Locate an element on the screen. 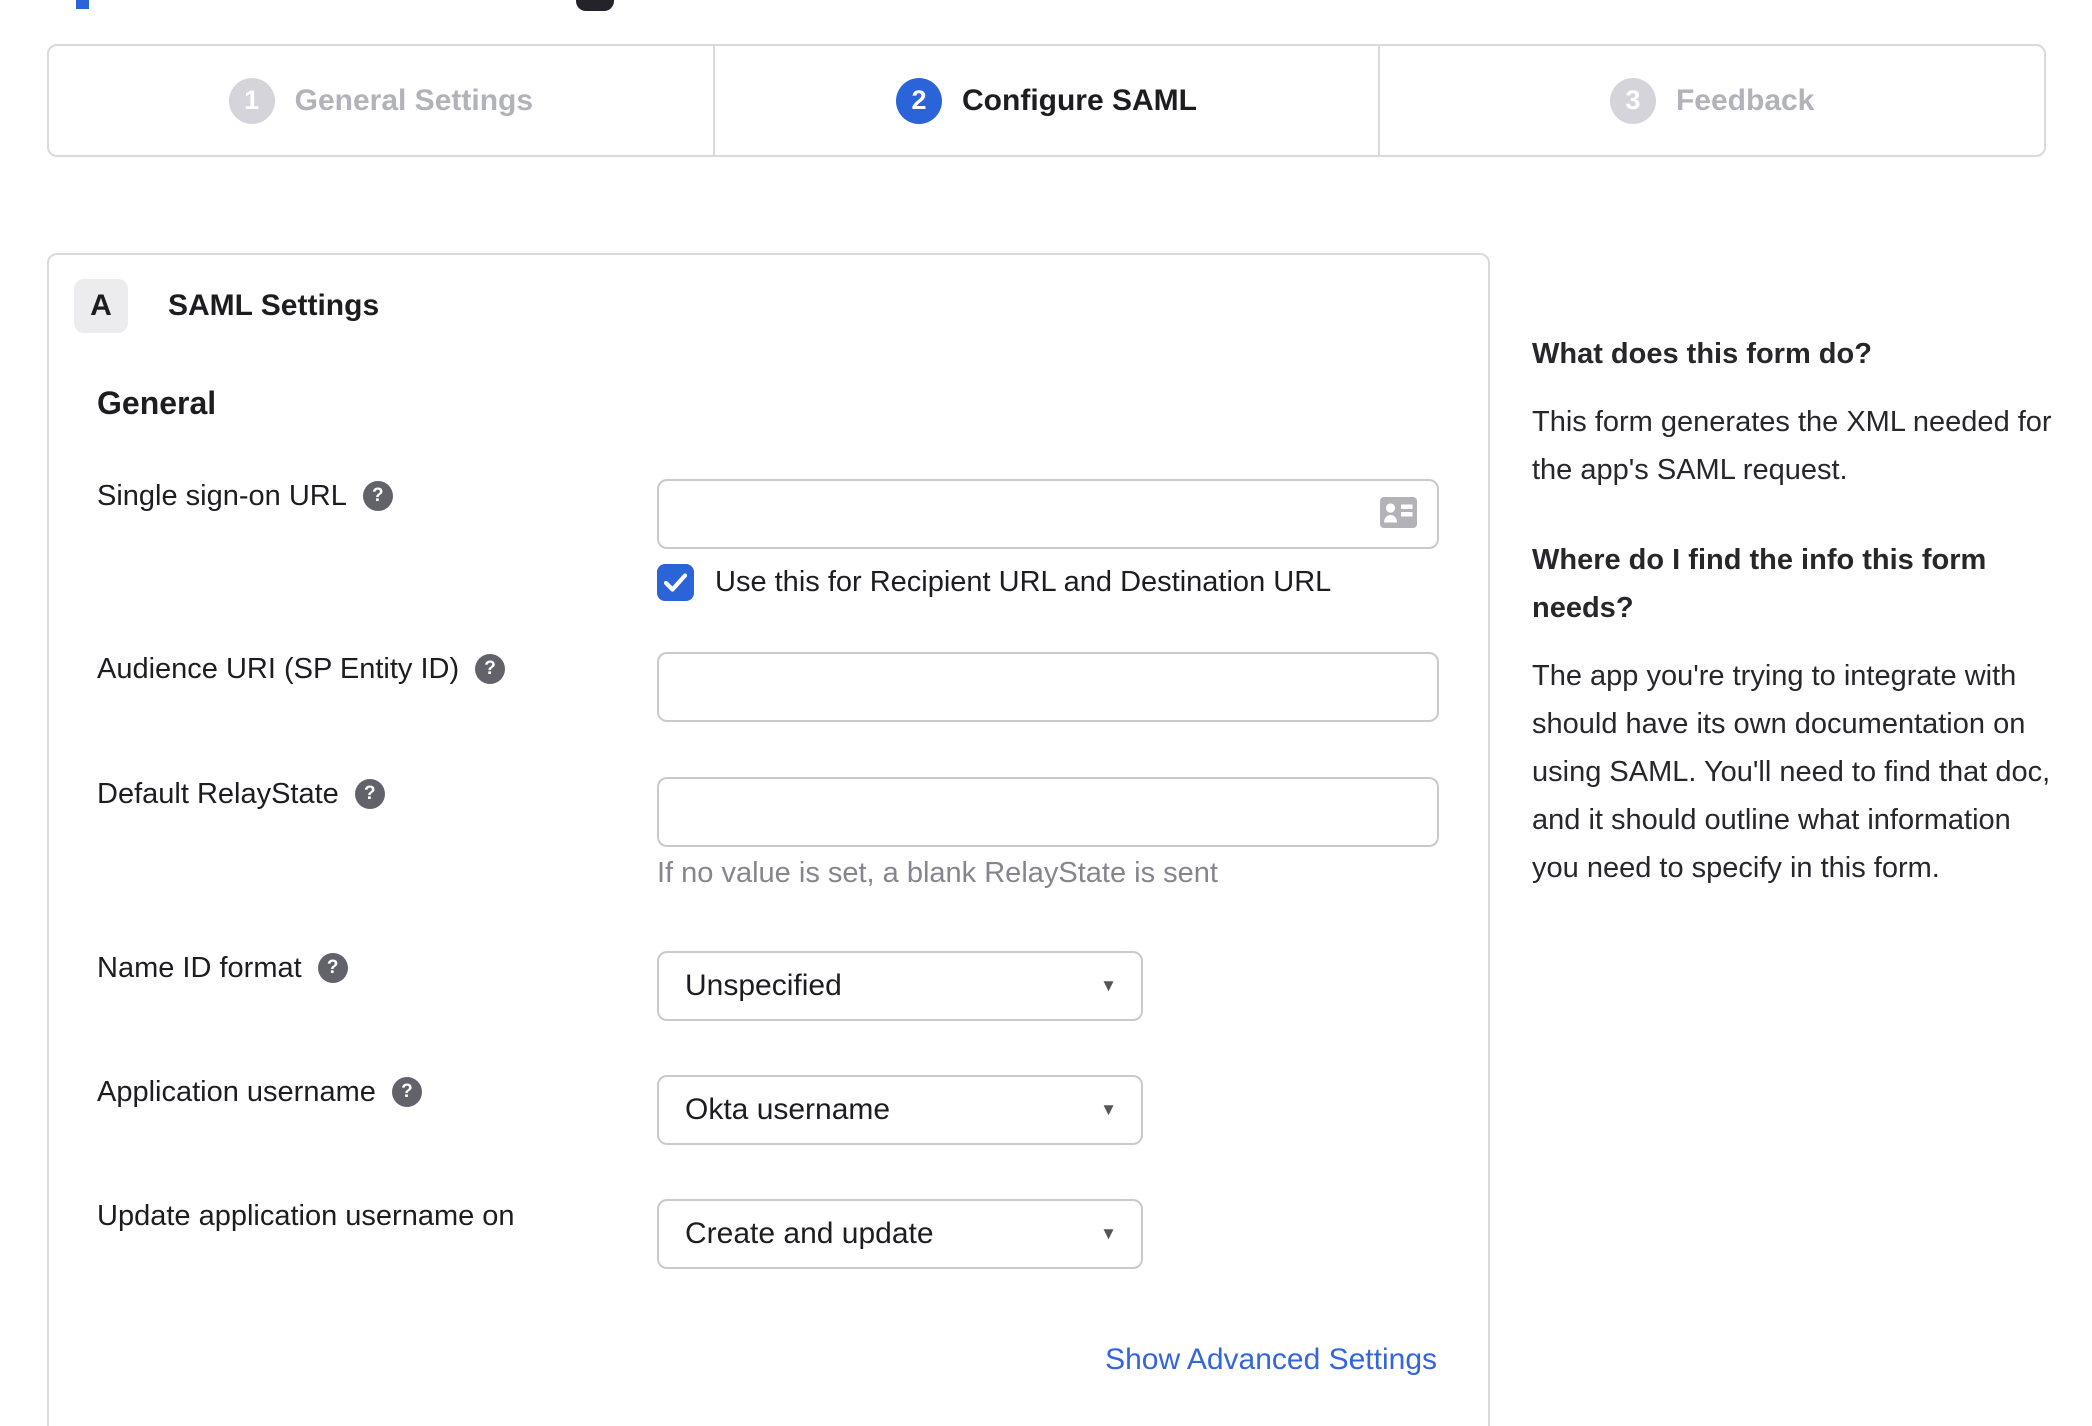  step-number-badge: 1 is located at coordinates (251, 100).